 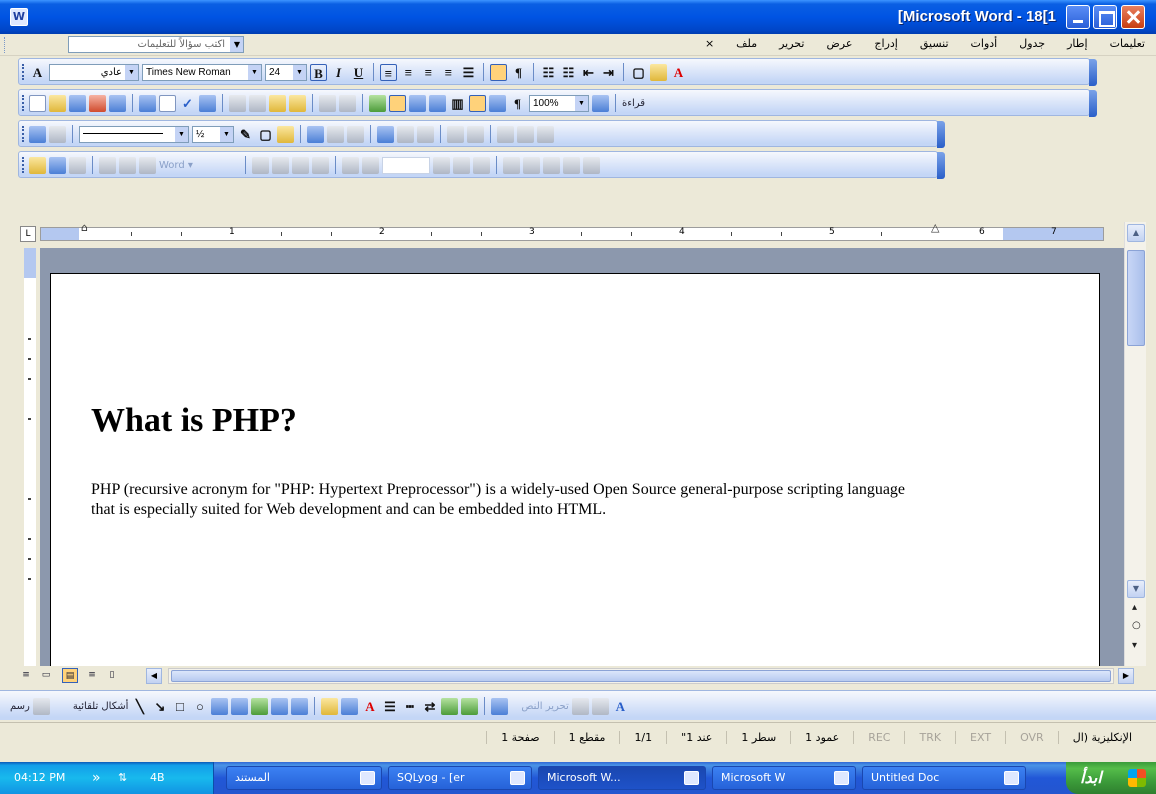 What do you see at coordinates (409, 706) in the screenshot?
I see `dash-style-icon: ┅` at bounding box center [409, 706].